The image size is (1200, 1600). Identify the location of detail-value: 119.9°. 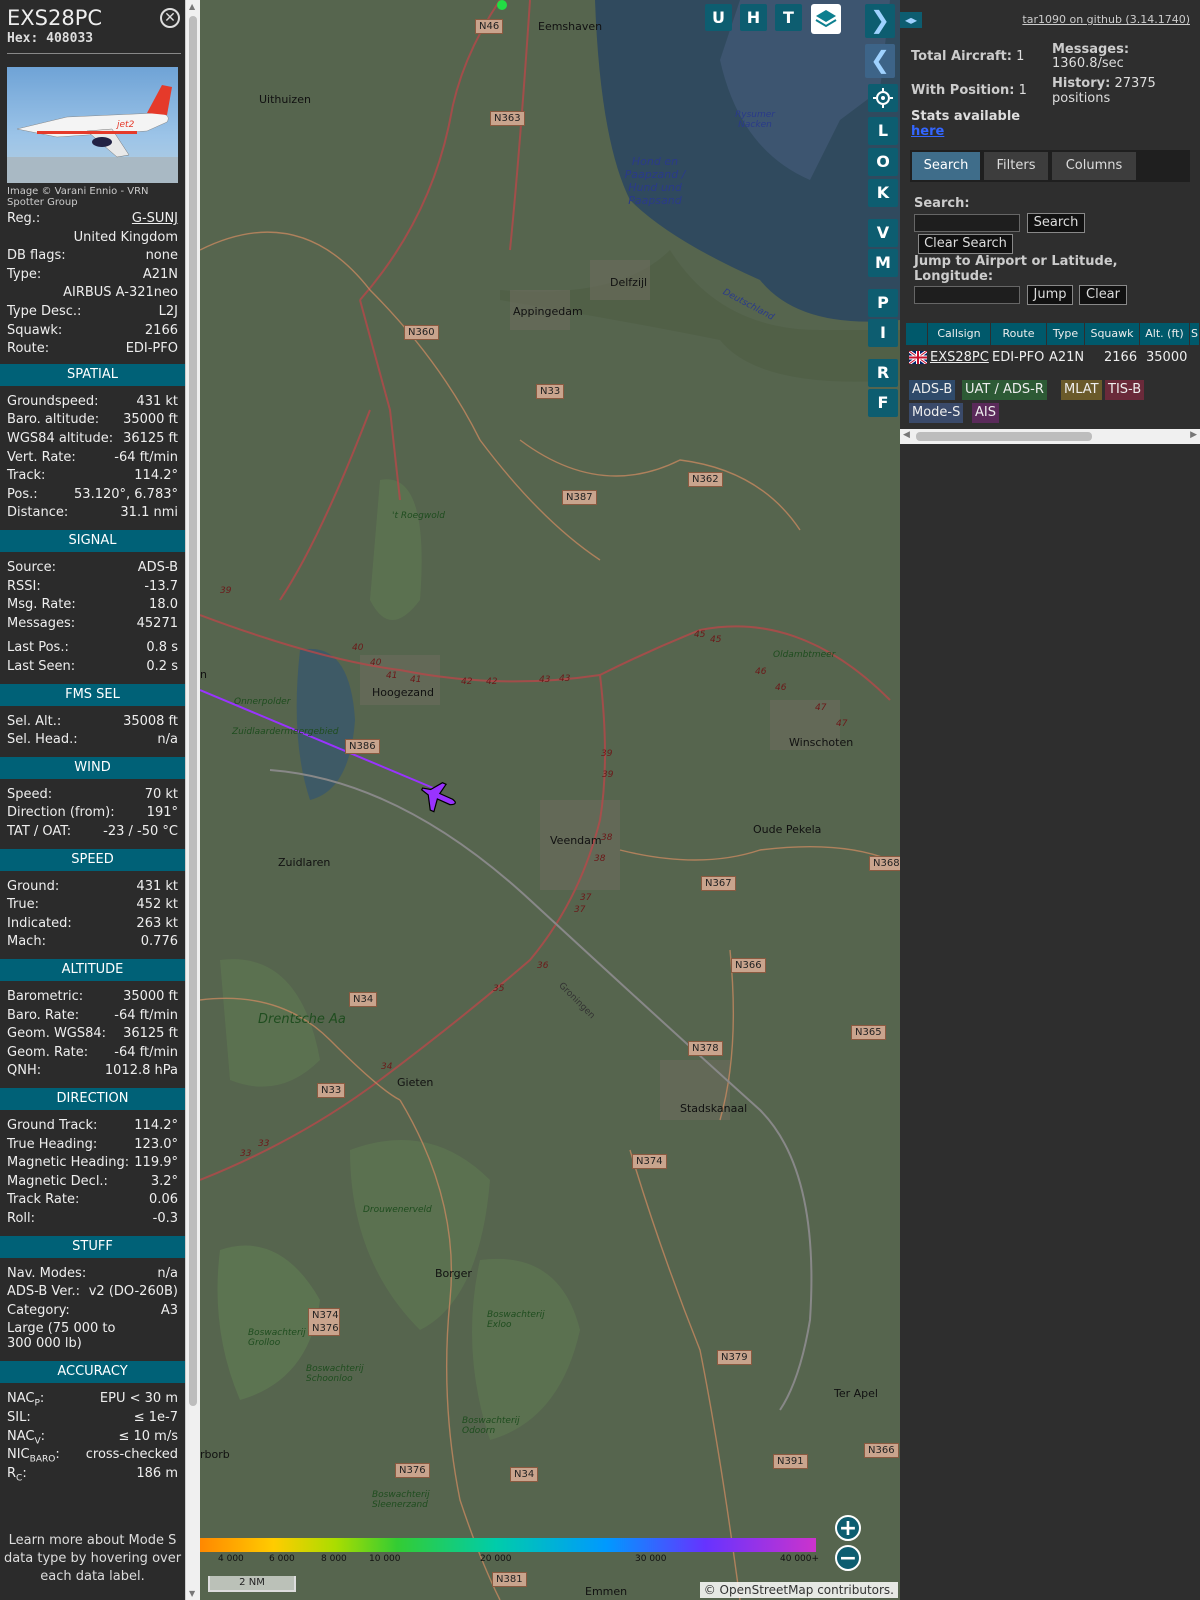
(156, 1163).